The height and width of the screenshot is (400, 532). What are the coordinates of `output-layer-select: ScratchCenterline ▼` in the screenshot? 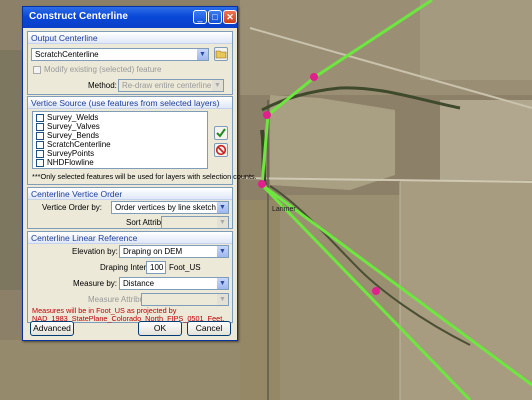 It's located at (120, 54).